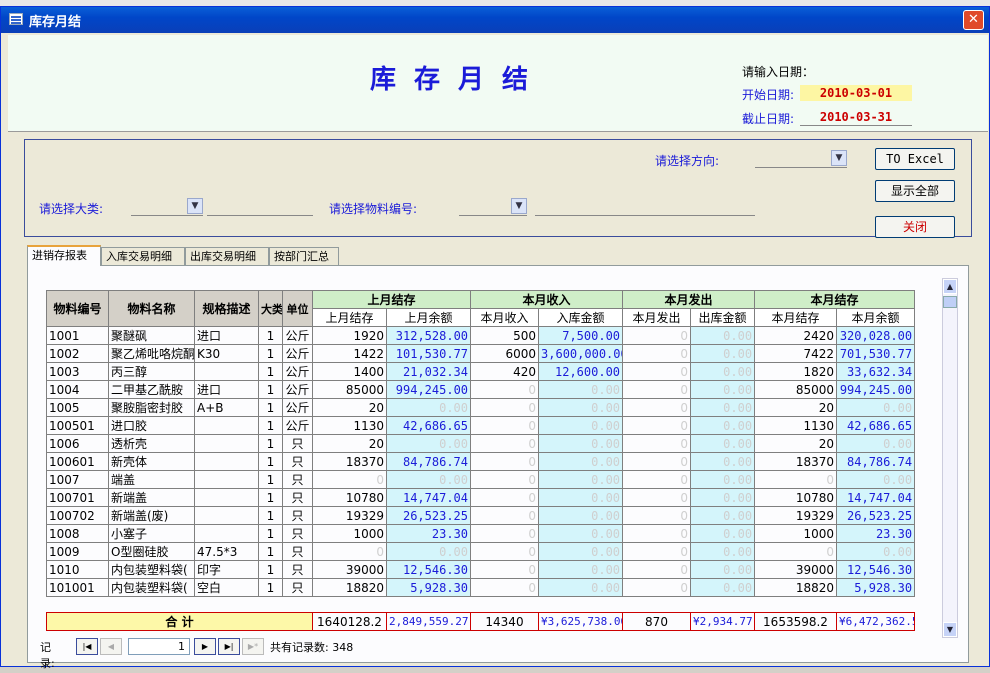 The image size is (990, 673). What do you see at coordinates (915, 227) in the screenshot?
I see `close-button: 关闭` at bounding box center [915, 227].